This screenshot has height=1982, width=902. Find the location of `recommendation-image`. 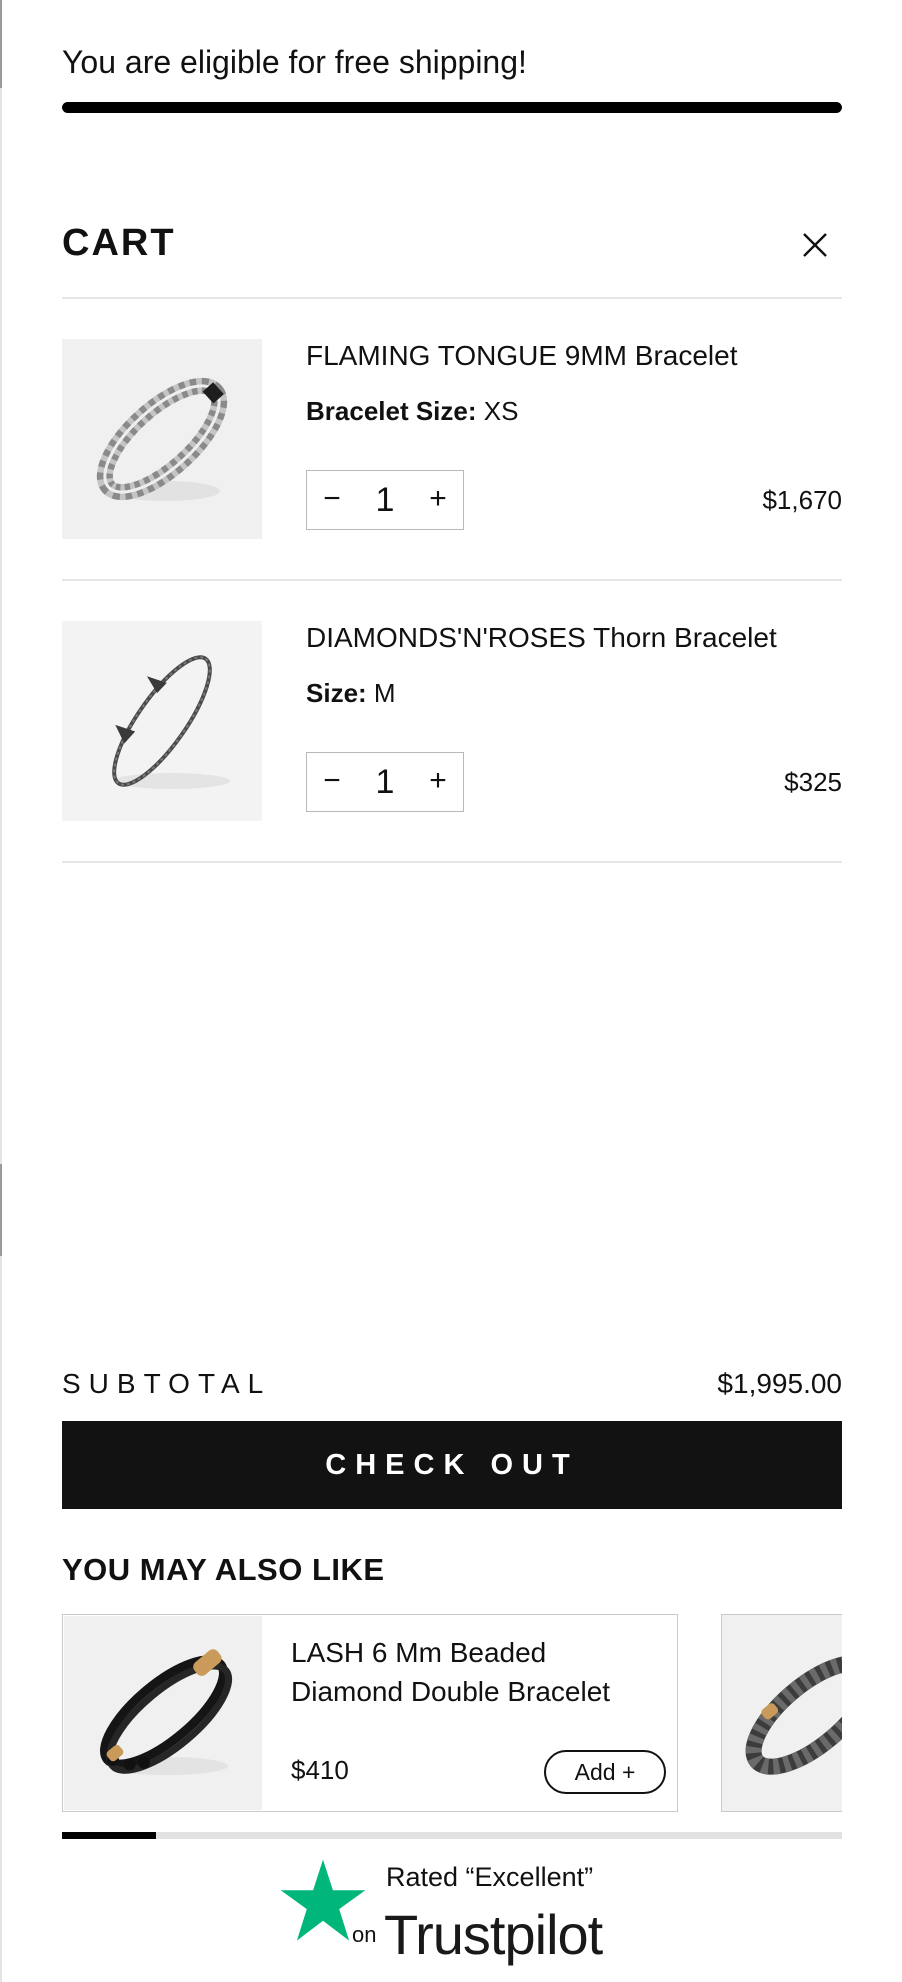

recommendation-image is located at coordinates (163, 1713).